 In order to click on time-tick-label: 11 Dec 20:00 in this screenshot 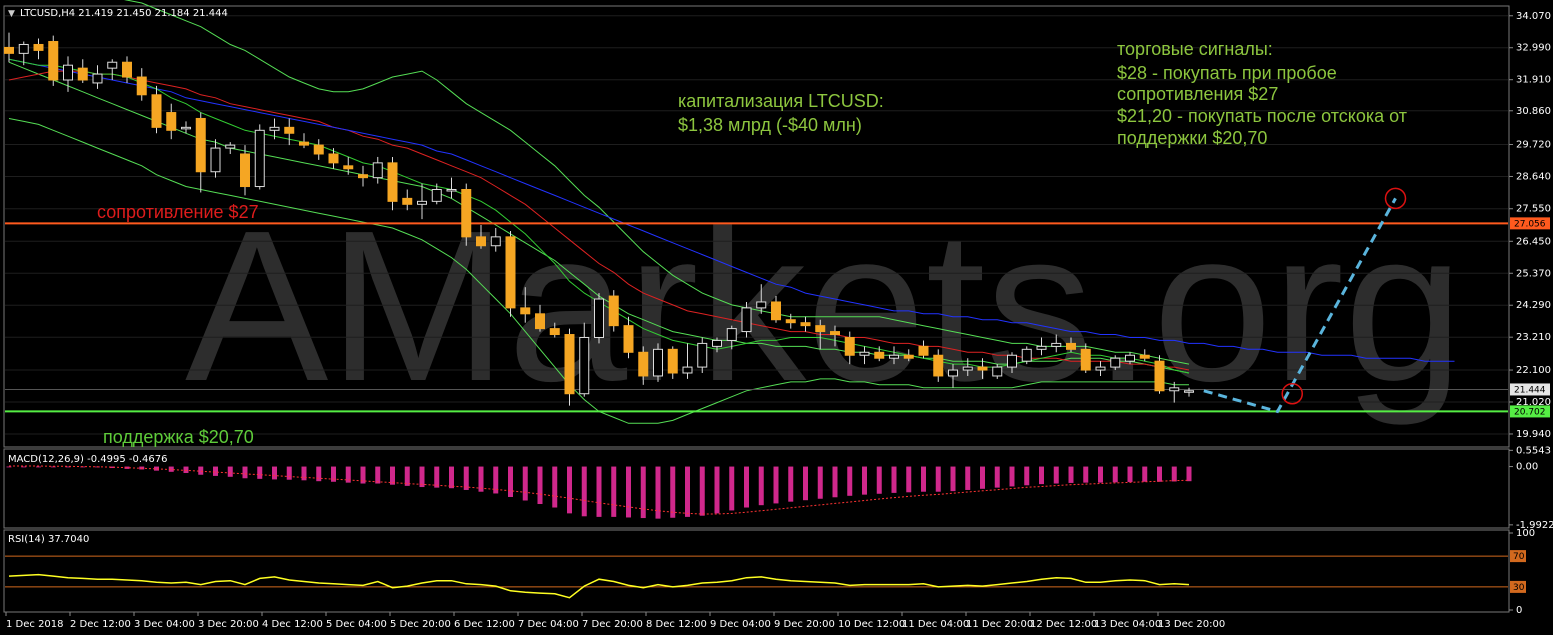, I will do `click(999, 624)`.